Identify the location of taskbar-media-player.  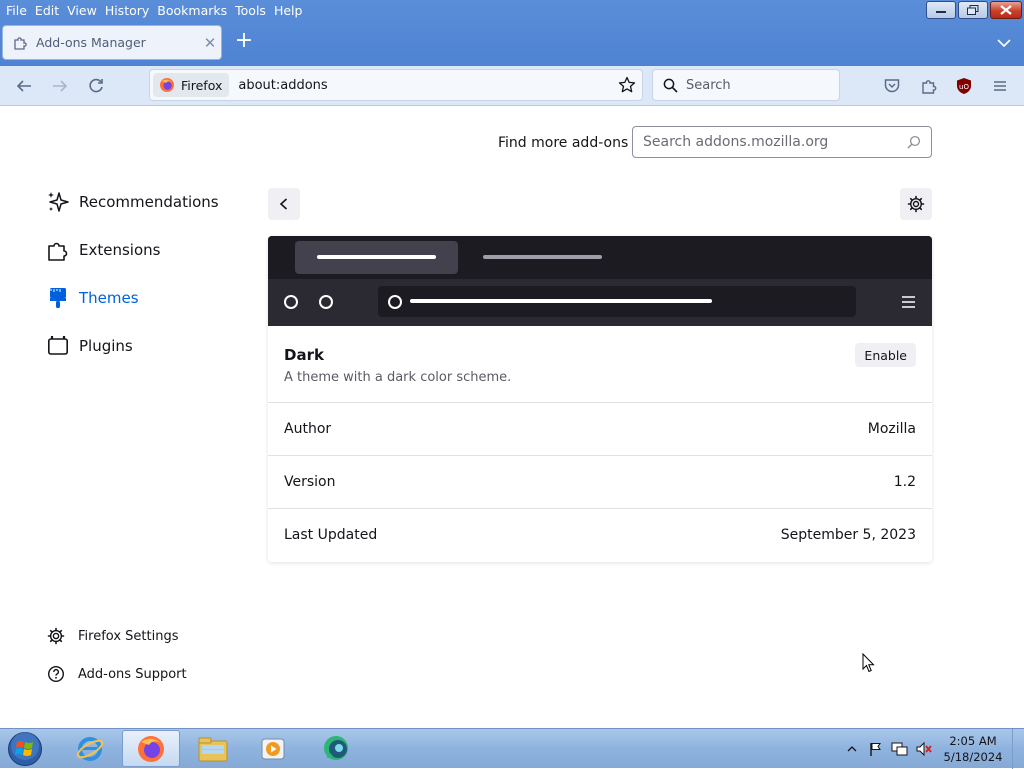
(273, 748).